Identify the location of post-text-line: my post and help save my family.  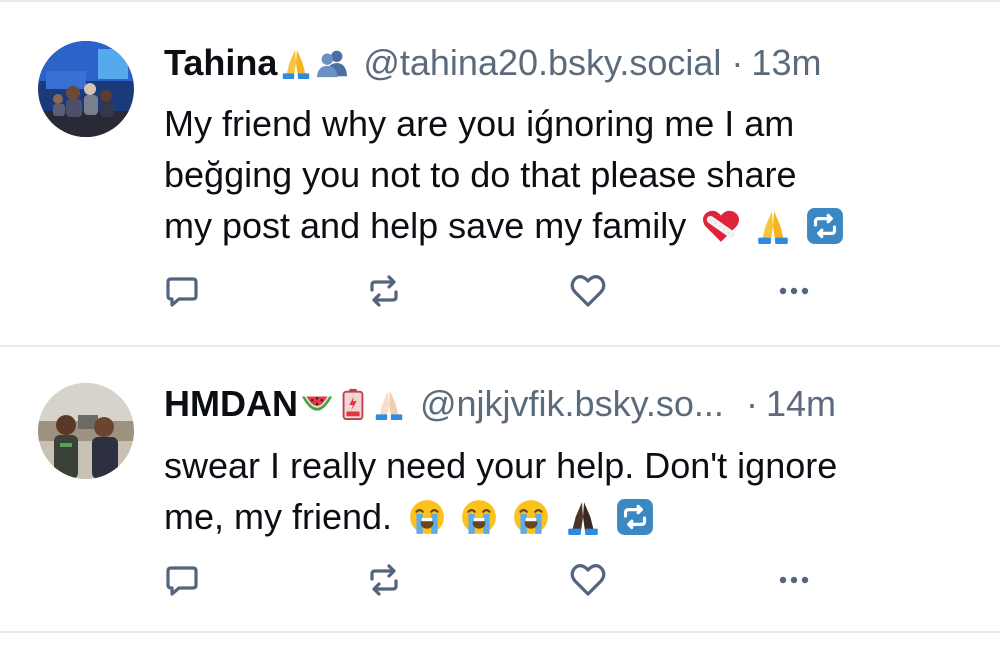
(425, 225).